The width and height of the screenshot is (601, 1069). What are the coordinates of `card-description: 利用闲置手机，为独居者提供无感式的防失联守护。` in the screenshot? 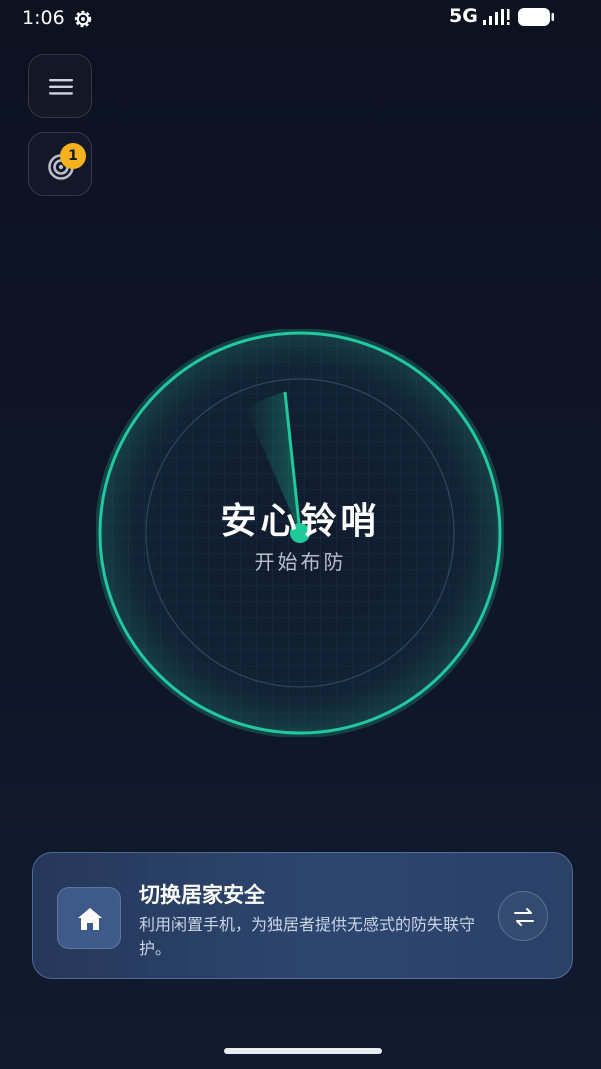 It's located at (307, 936).